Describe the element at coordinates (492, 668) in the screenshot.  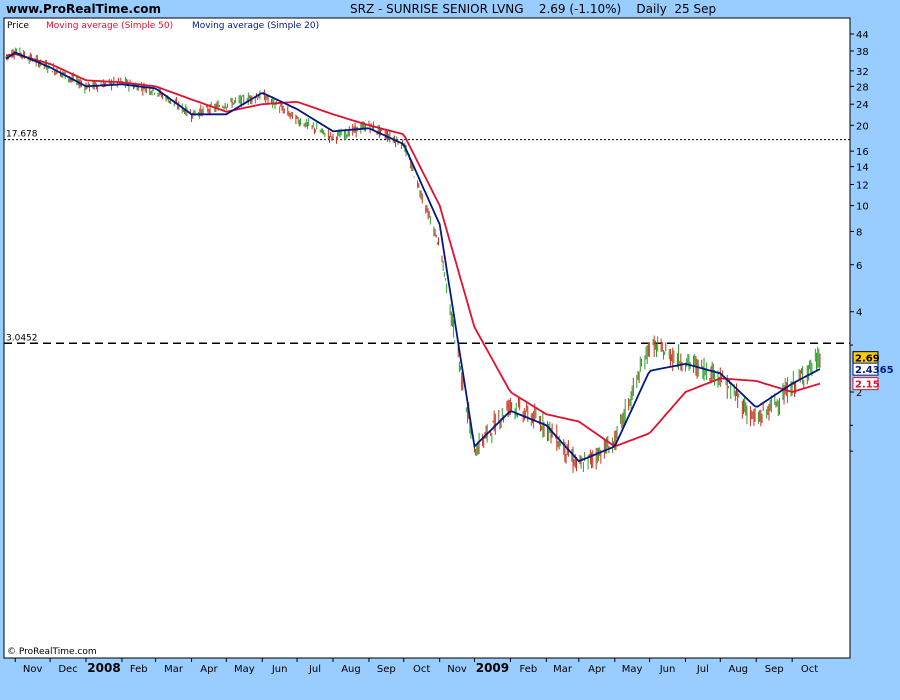
I see `x-tick-label: 2009` at that location.